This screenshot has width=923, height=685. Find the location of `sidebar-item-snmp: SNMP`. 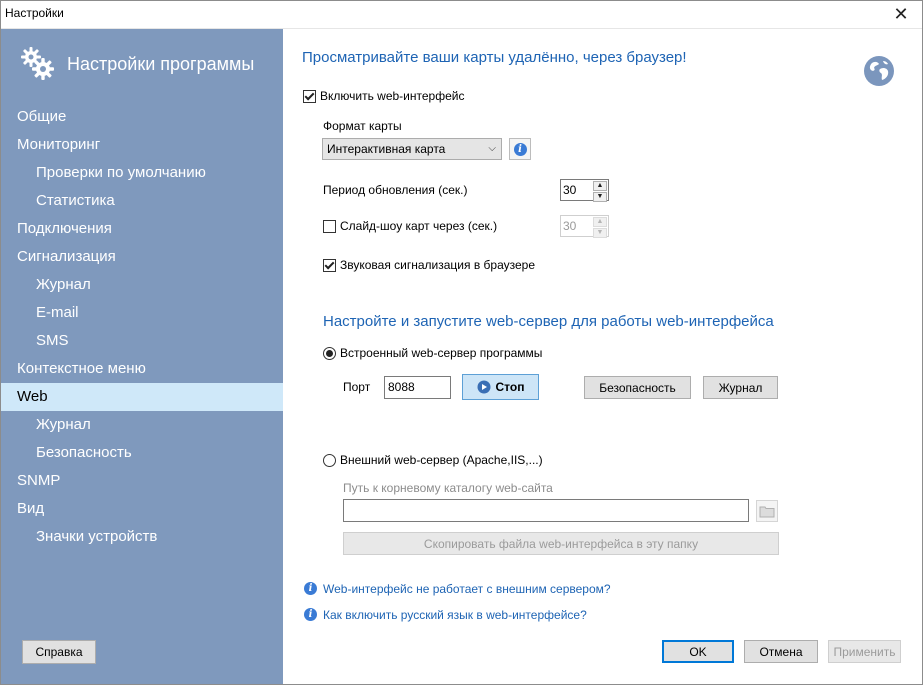

sidebar-item-snmp: SNMP is located at coordinates (142, 481).